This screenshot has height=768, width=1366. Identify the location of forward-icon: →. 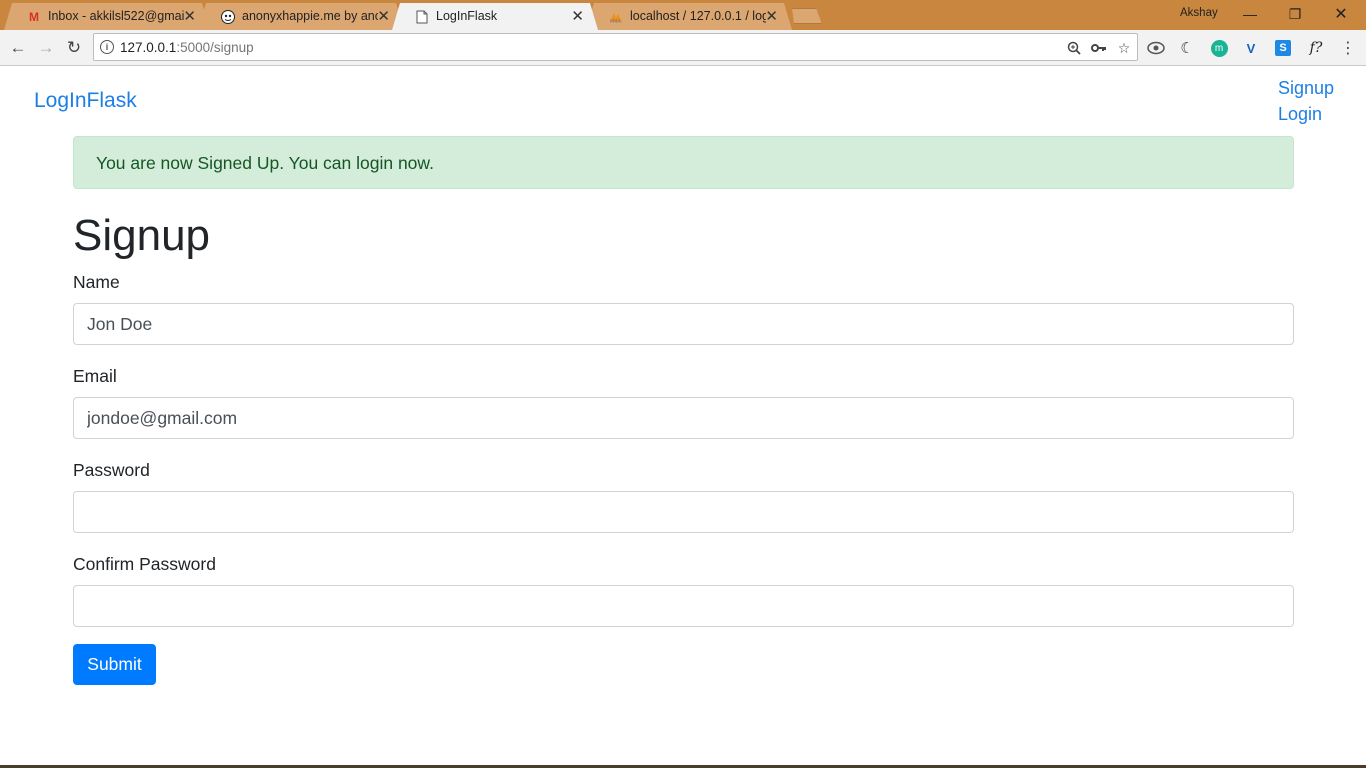
(46, 48).